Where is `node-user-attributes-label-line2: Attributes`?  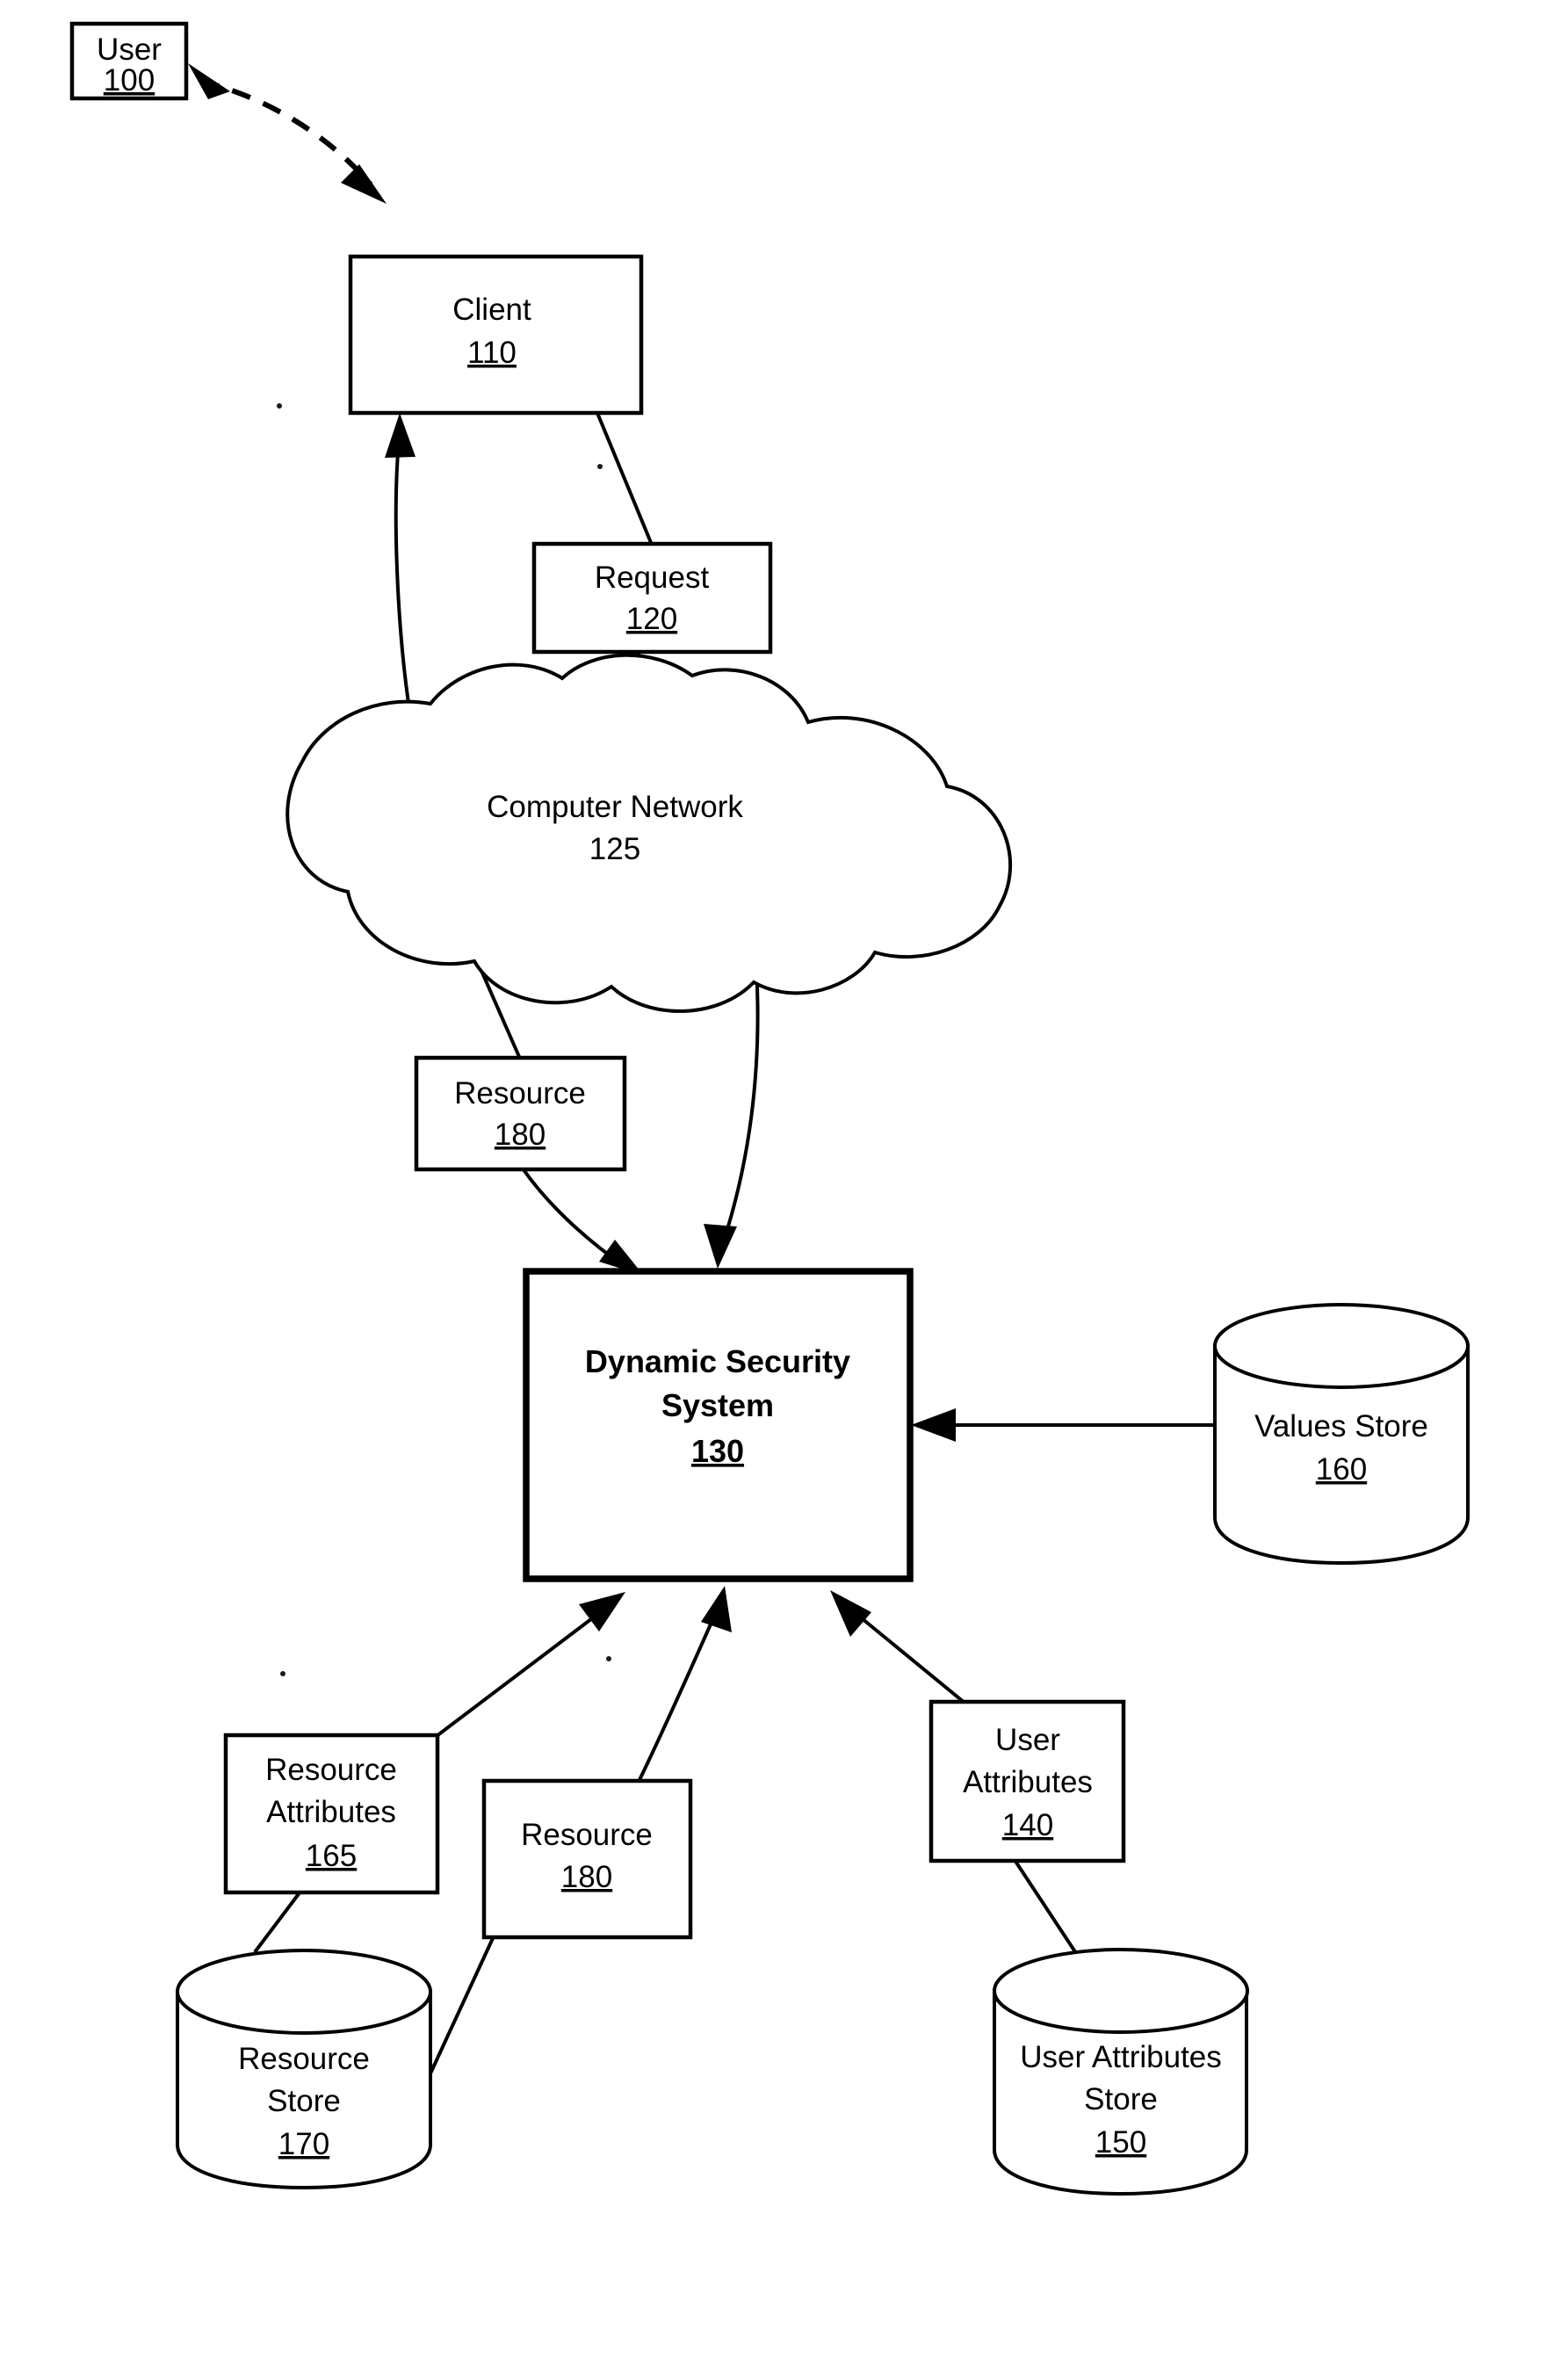 node-user-attributes-label-line2: Attributes is located at coordinates (1028, 1782).